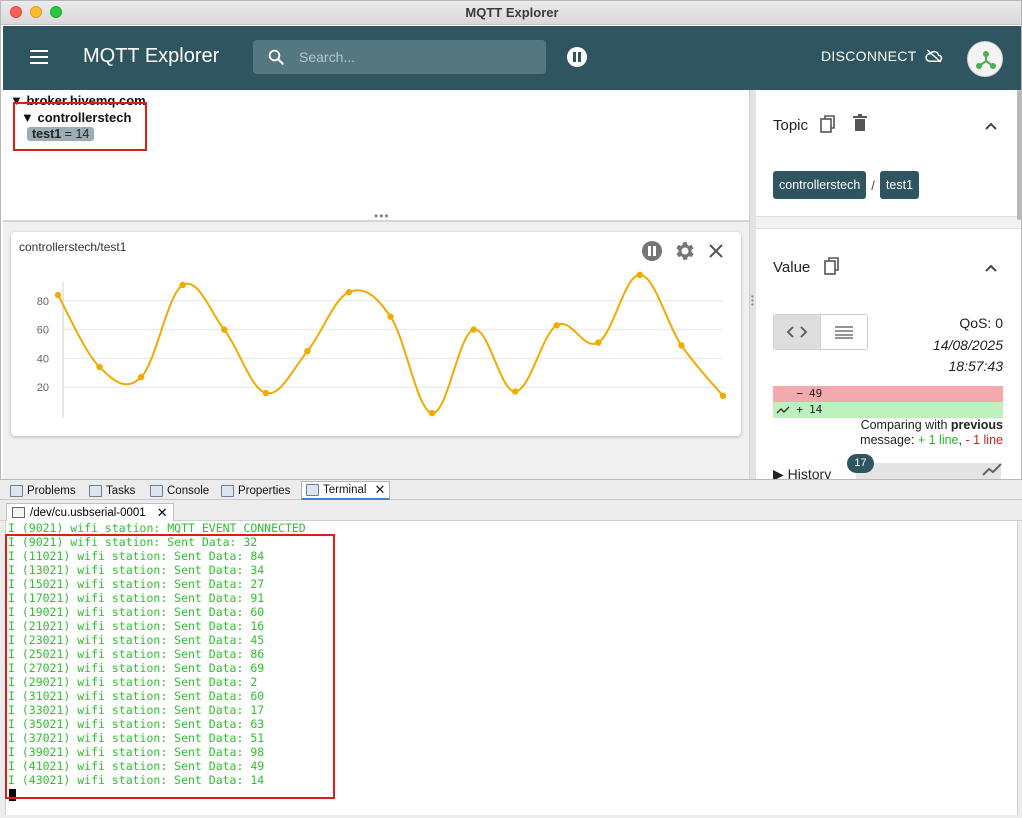 This screenshot has height=818, width=1022. I want to click on compare-prefix: Comparing with, so click(904, 425).